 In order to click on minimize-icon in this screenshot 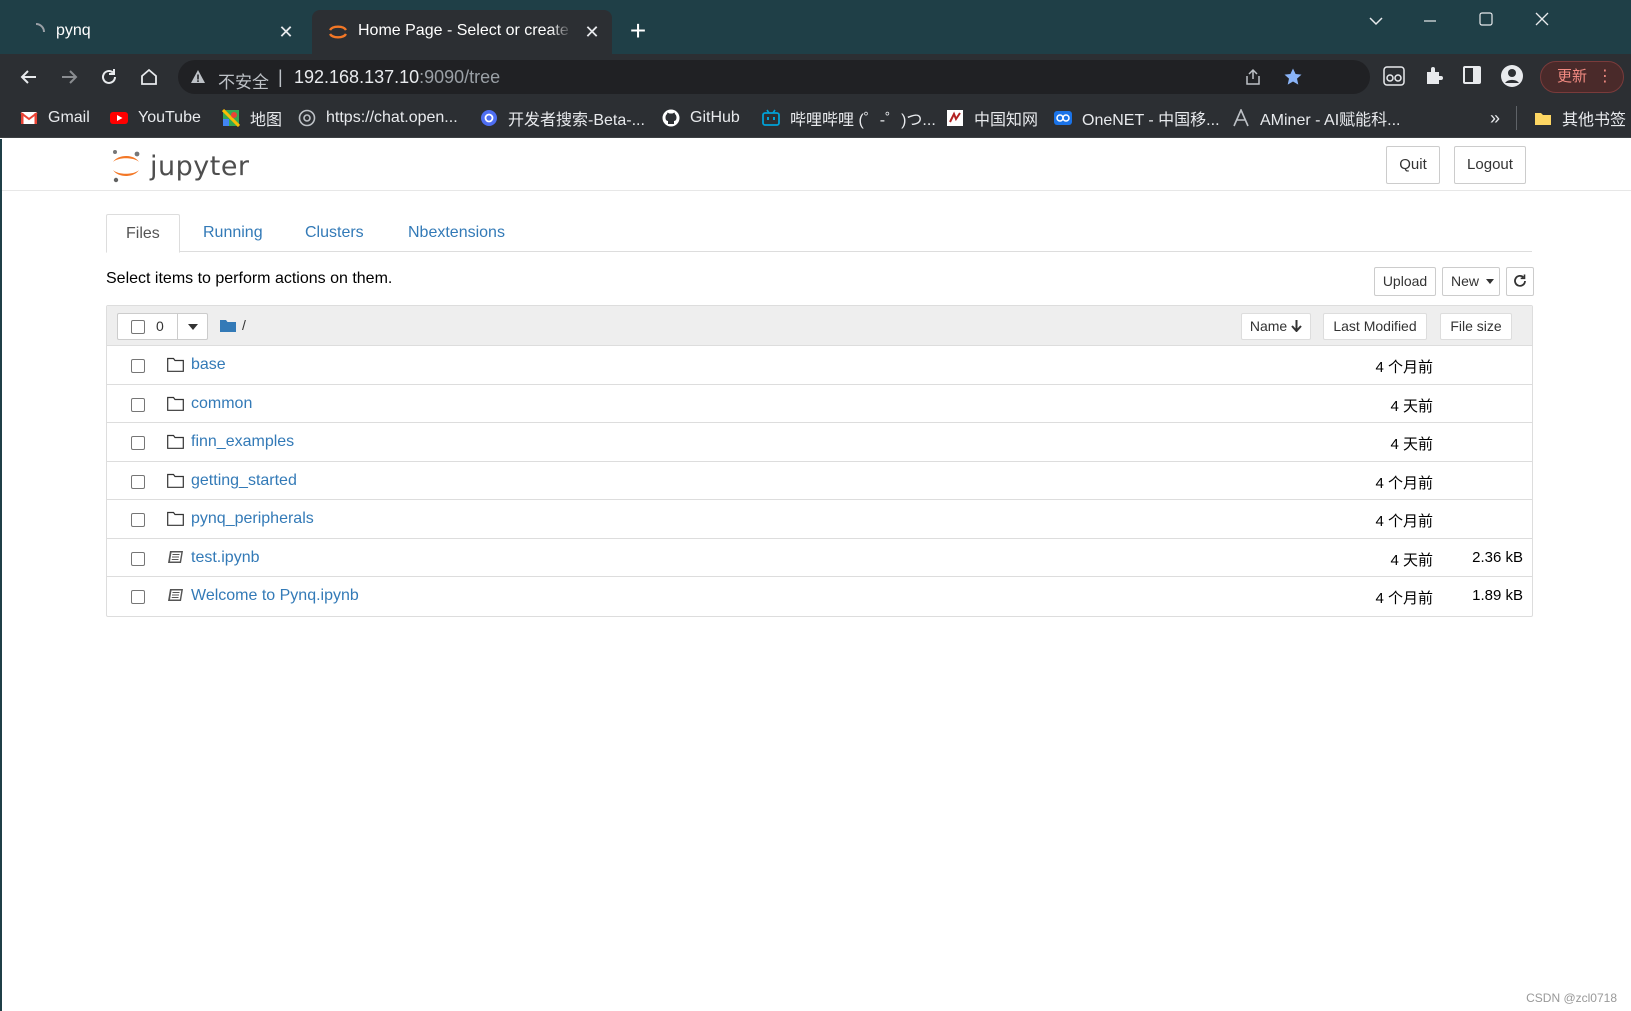, I will do `click(1430, 20)`.